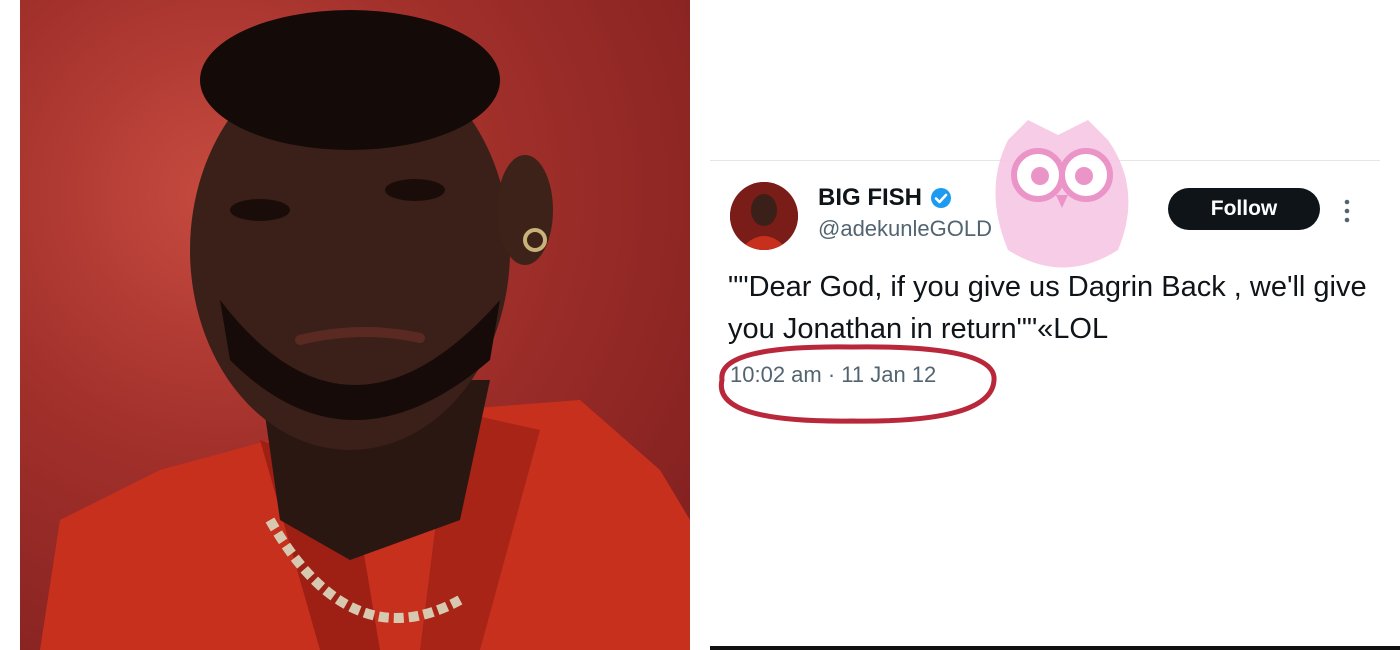 The image size is (1400, 650). What do you see at coordinates (1062, 194) in the screenshot?
I see `owl-watermark-icon` at bounding box center [1062, 194].